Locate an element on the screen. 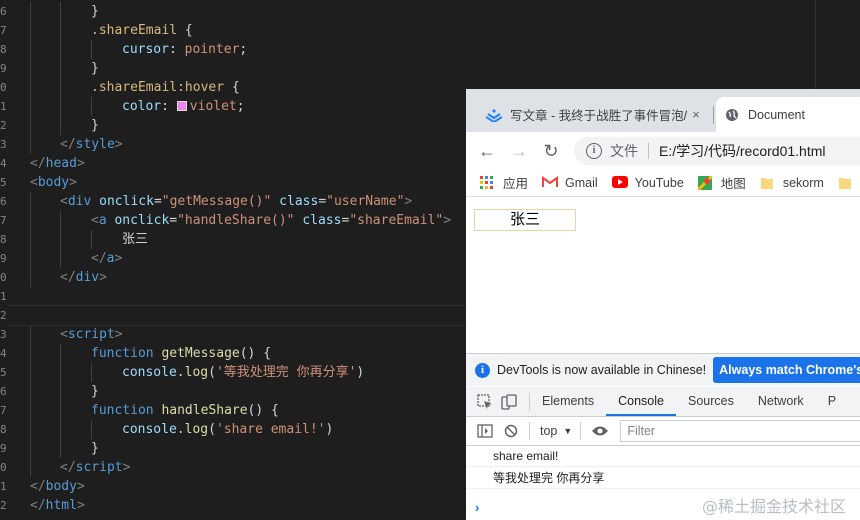  clear-console-icon is located at coordinates (511, 431).